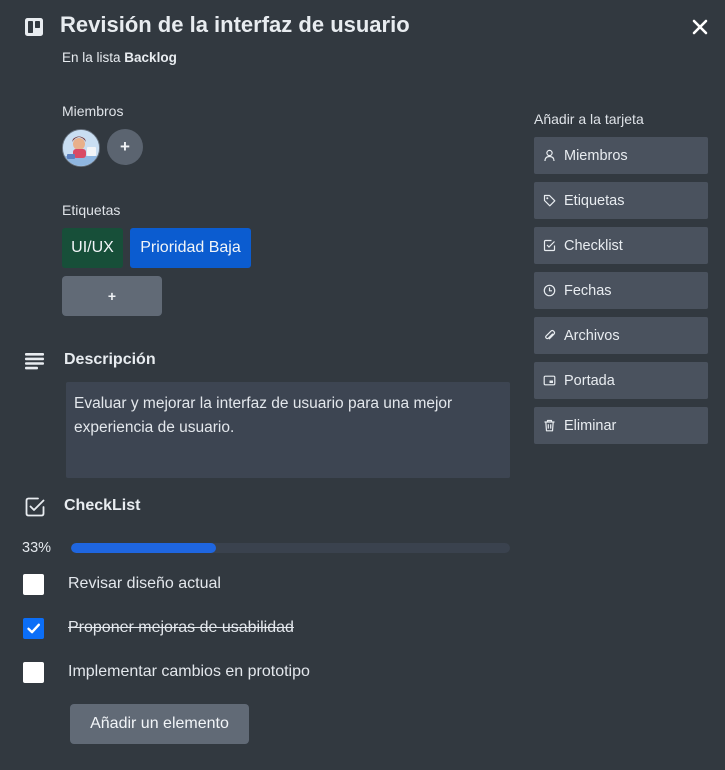 This screenshot has width=725, height=770. What do you see at coordinates (593, 245) in the screenshot?
I see `sidebar-button-label: Checklist` at bounding box center [593, 245].